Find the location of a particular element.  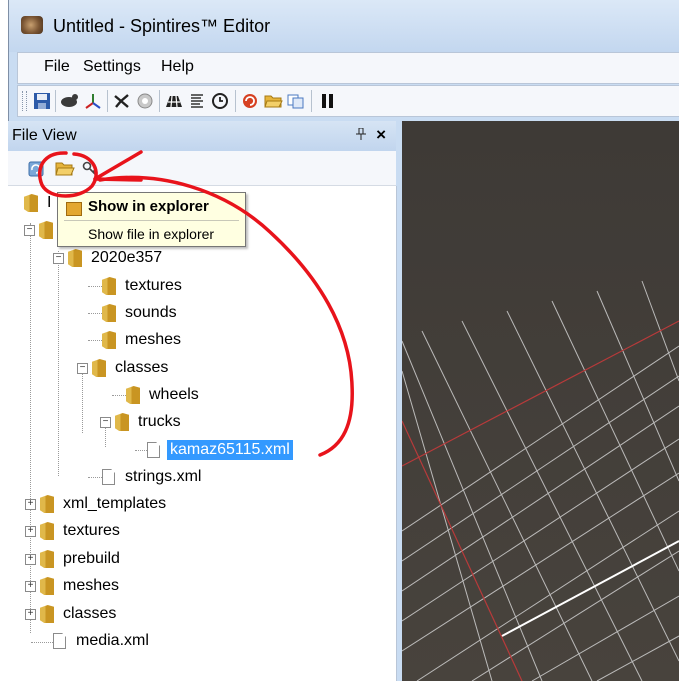

tree-item-2020e357: − 2020e357 is located at coordinates (109, 258).